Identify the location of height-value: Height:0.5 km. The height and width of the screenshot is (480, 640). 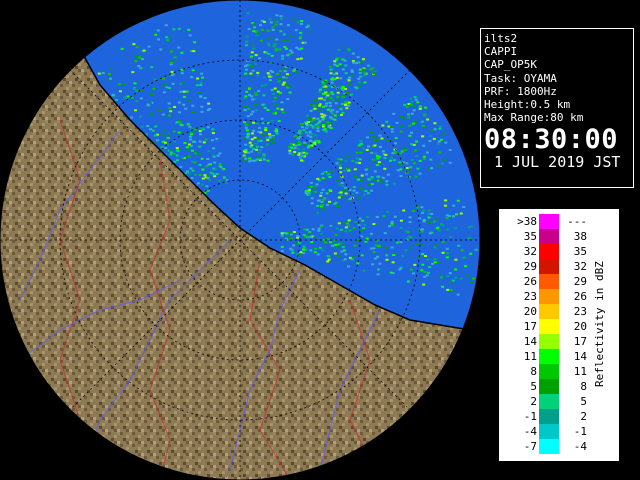
(527, 105).